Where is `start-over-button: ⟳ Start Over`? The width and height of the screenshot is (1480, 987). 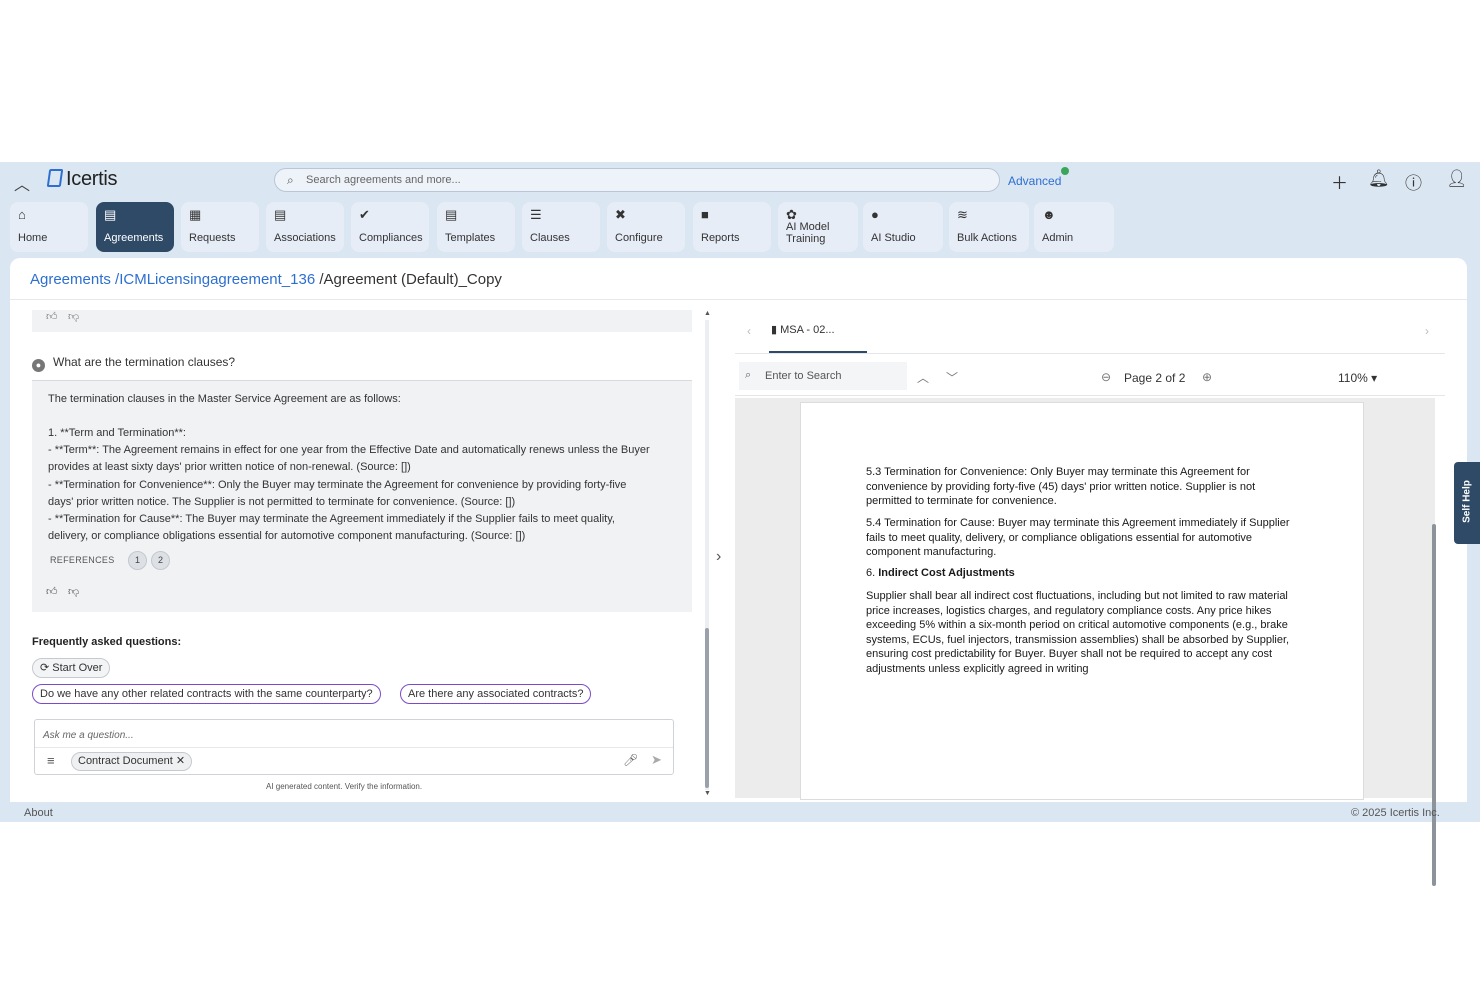 start-over-button: ⟳ Start Over is located at coordinates (71, 668).